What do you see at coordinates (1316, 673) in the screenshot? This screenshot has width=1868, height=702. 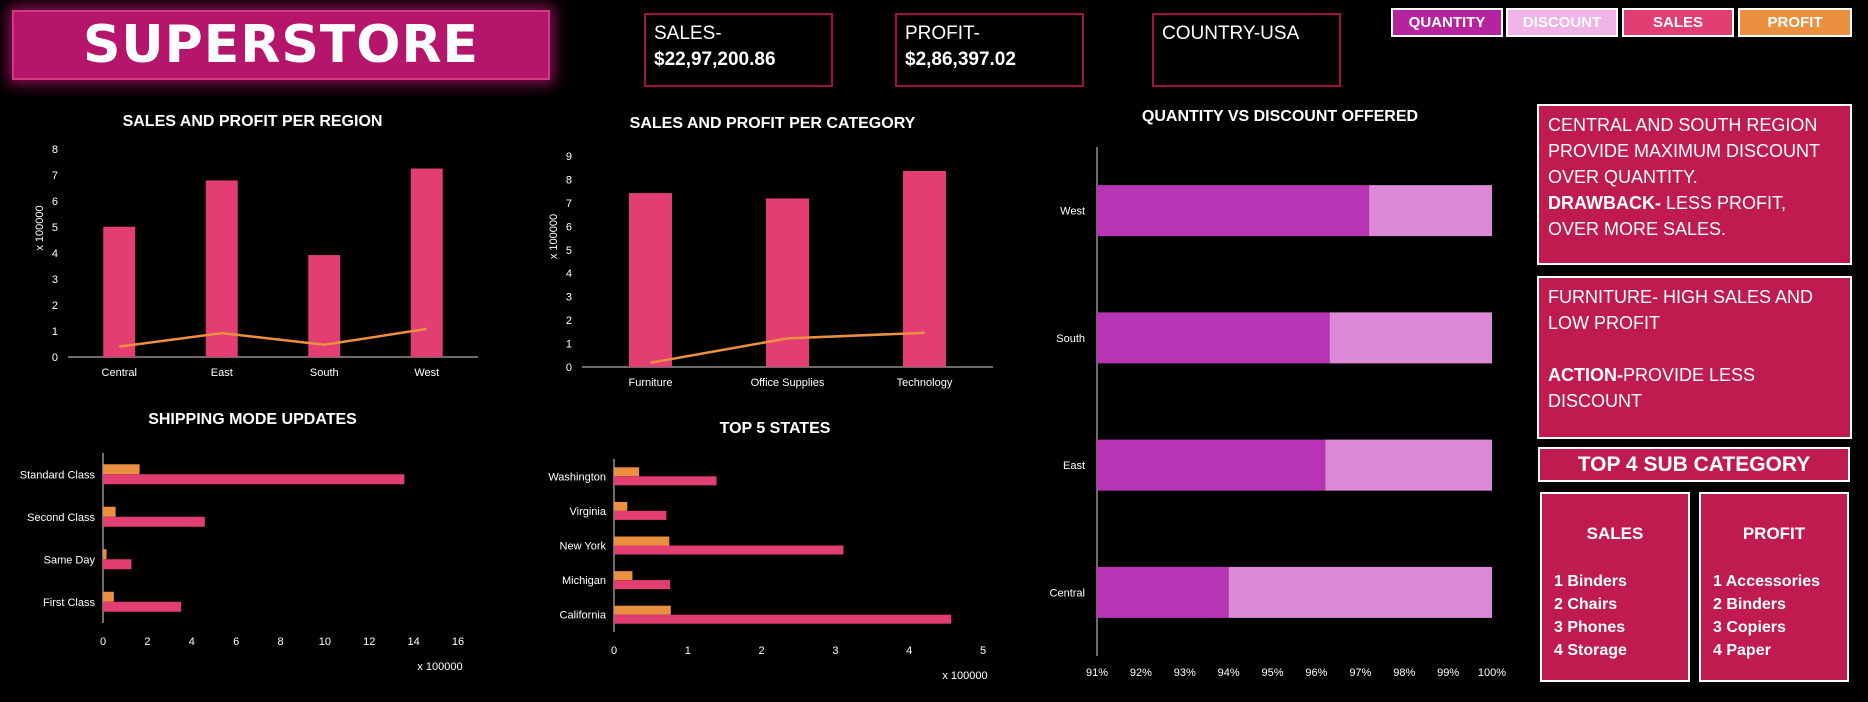 I see `x-tick-label: 96%` at bounding box center [1316, 673].